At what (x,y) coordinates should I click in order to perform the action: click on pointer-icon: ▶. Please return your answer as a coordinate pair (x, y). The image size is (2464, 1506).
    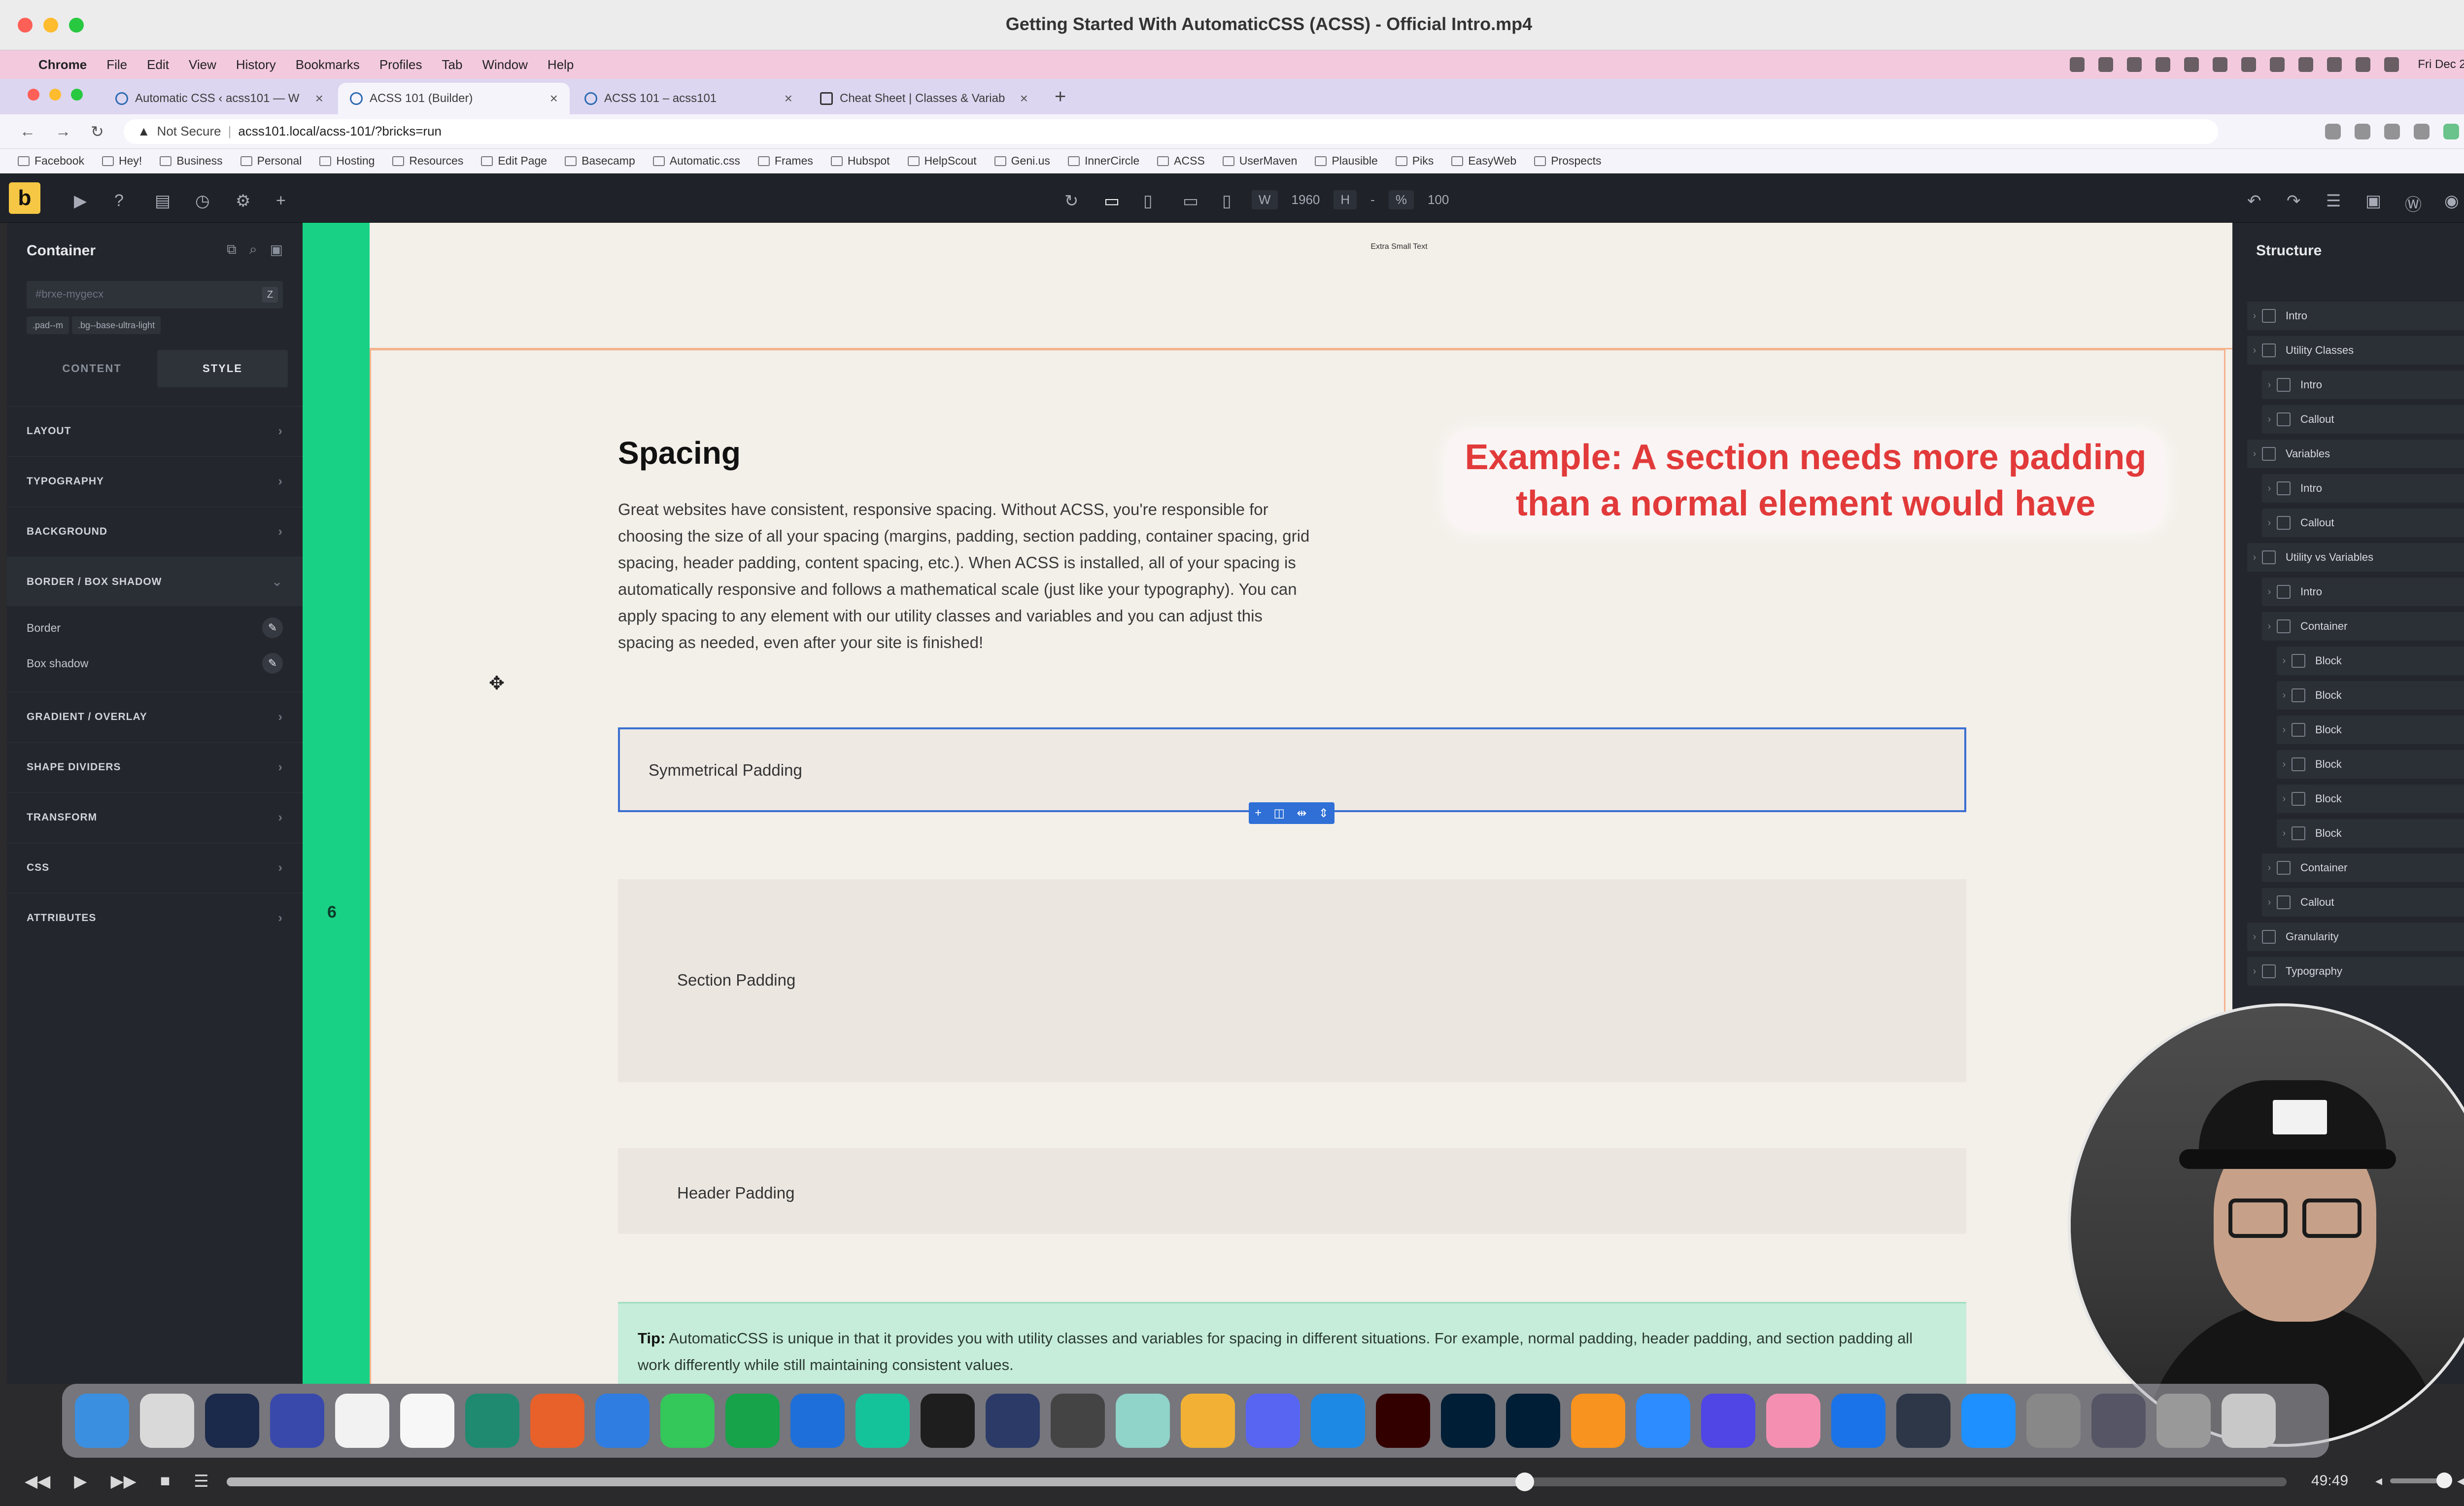
    Looking at the image, I should click on (80, 201).